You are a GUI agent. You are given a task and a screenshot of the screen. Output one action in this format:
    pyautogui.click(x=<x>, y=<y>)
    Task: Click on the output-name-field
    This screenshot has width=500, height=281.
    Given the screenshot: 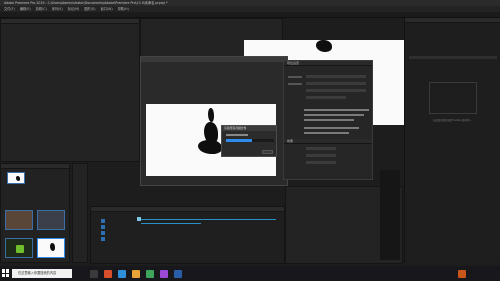 What is the action you would take?
    pyautogui.click(x=326, y=97)
    